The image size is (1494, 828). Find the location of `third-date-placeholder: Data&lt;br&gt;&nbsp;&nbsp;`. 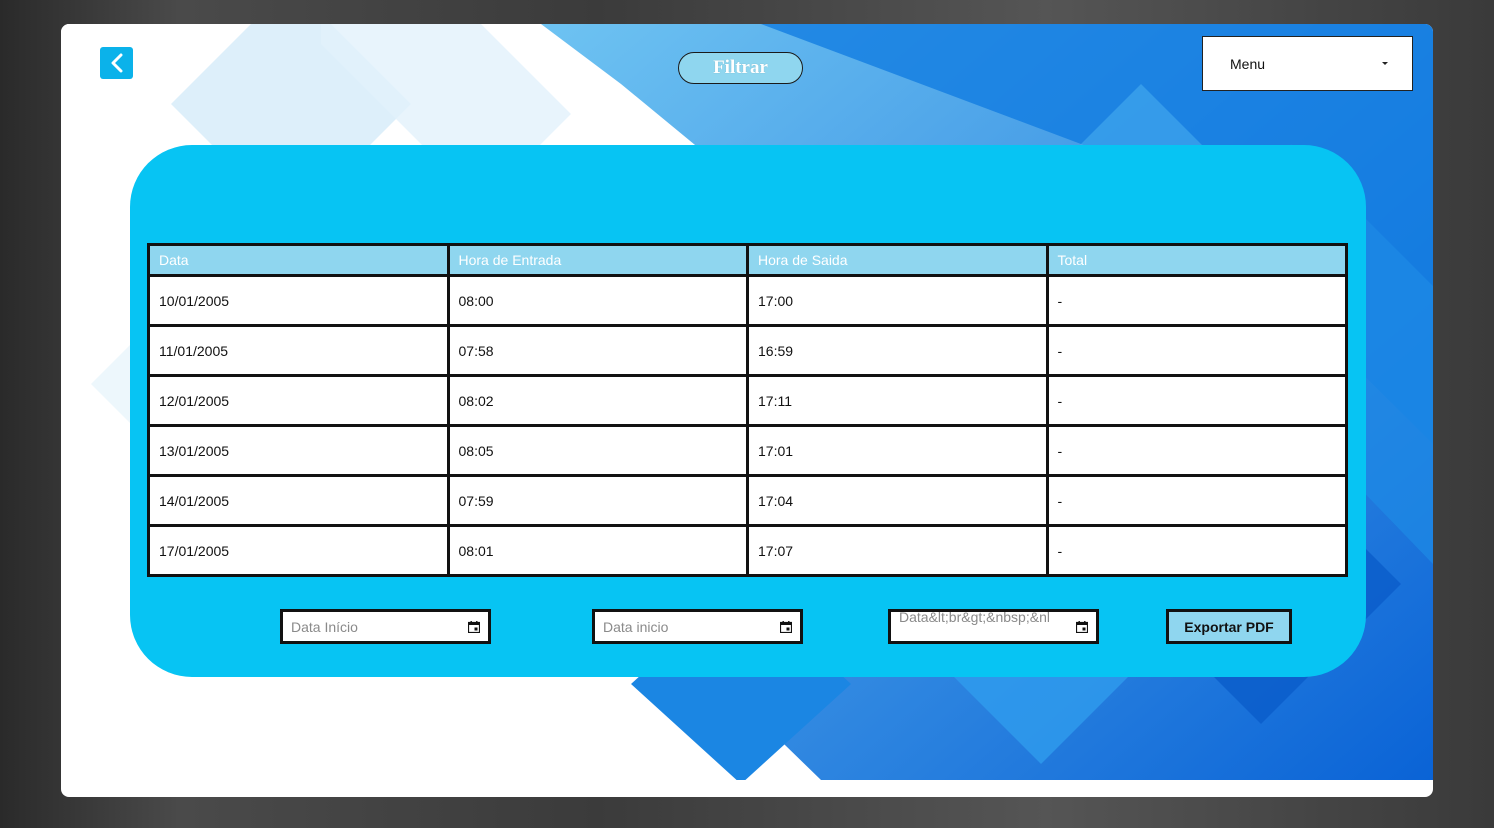

third-date-placeholder: Data&lt;br&gt;&nbsp;&nbsp; is located at coordinates (974, 617).